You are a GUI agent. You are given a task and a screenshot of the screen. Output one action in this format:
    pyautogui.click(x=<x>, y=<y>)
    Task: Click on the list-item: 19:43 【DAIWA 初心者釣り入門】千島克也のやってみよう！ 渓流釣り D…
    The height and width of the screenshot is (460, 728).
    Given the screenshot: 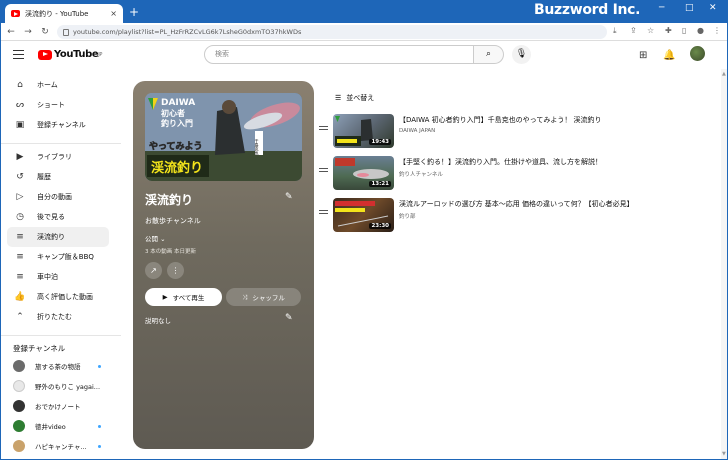 What is the action you would take?
    pyautogui.click(x=519, y=131)
    